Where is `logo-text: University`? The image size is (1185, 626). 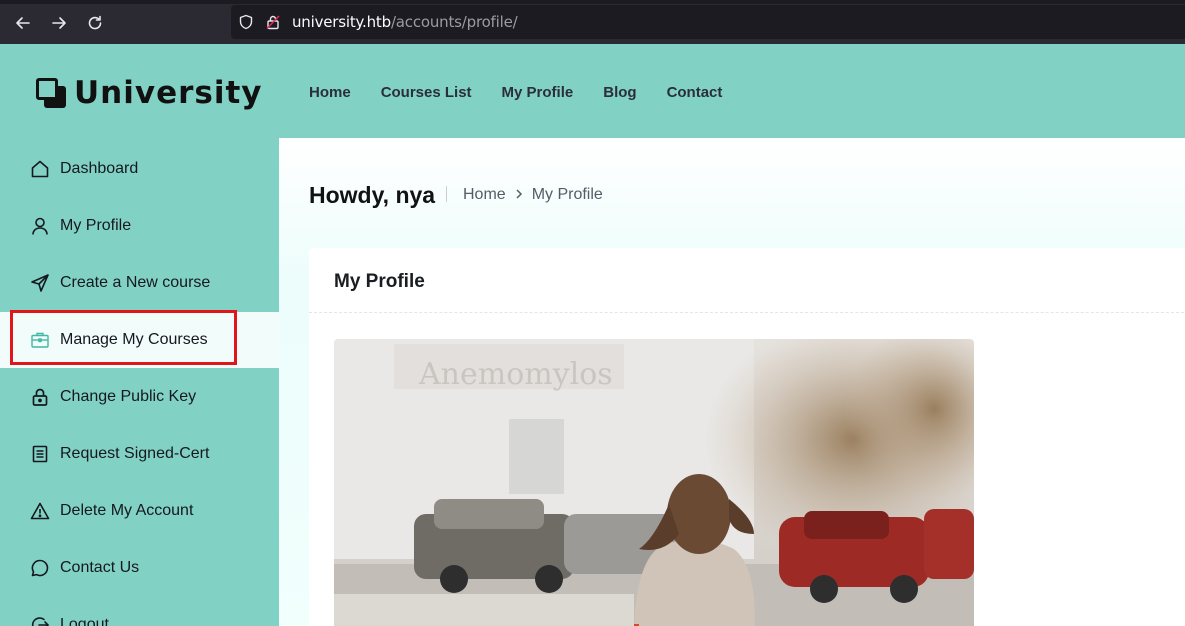
logo-text: University is located at coordinates (168, 93).